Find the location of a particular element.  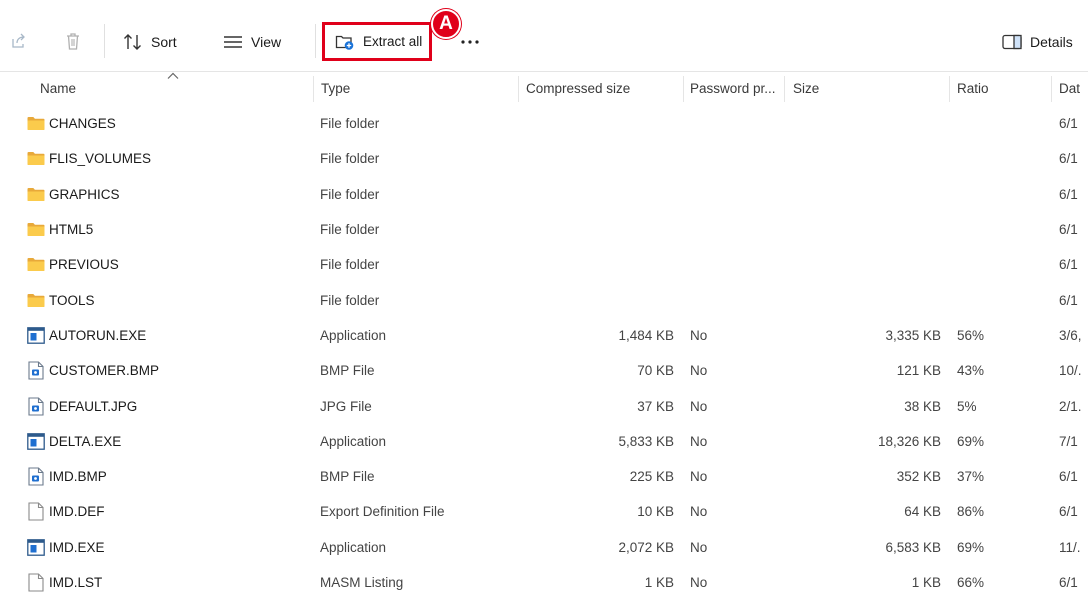

table-row: IMD.BMP BMP File 225 KB No 352 KB 37% 6/1 is located at coordinates (544, 476).